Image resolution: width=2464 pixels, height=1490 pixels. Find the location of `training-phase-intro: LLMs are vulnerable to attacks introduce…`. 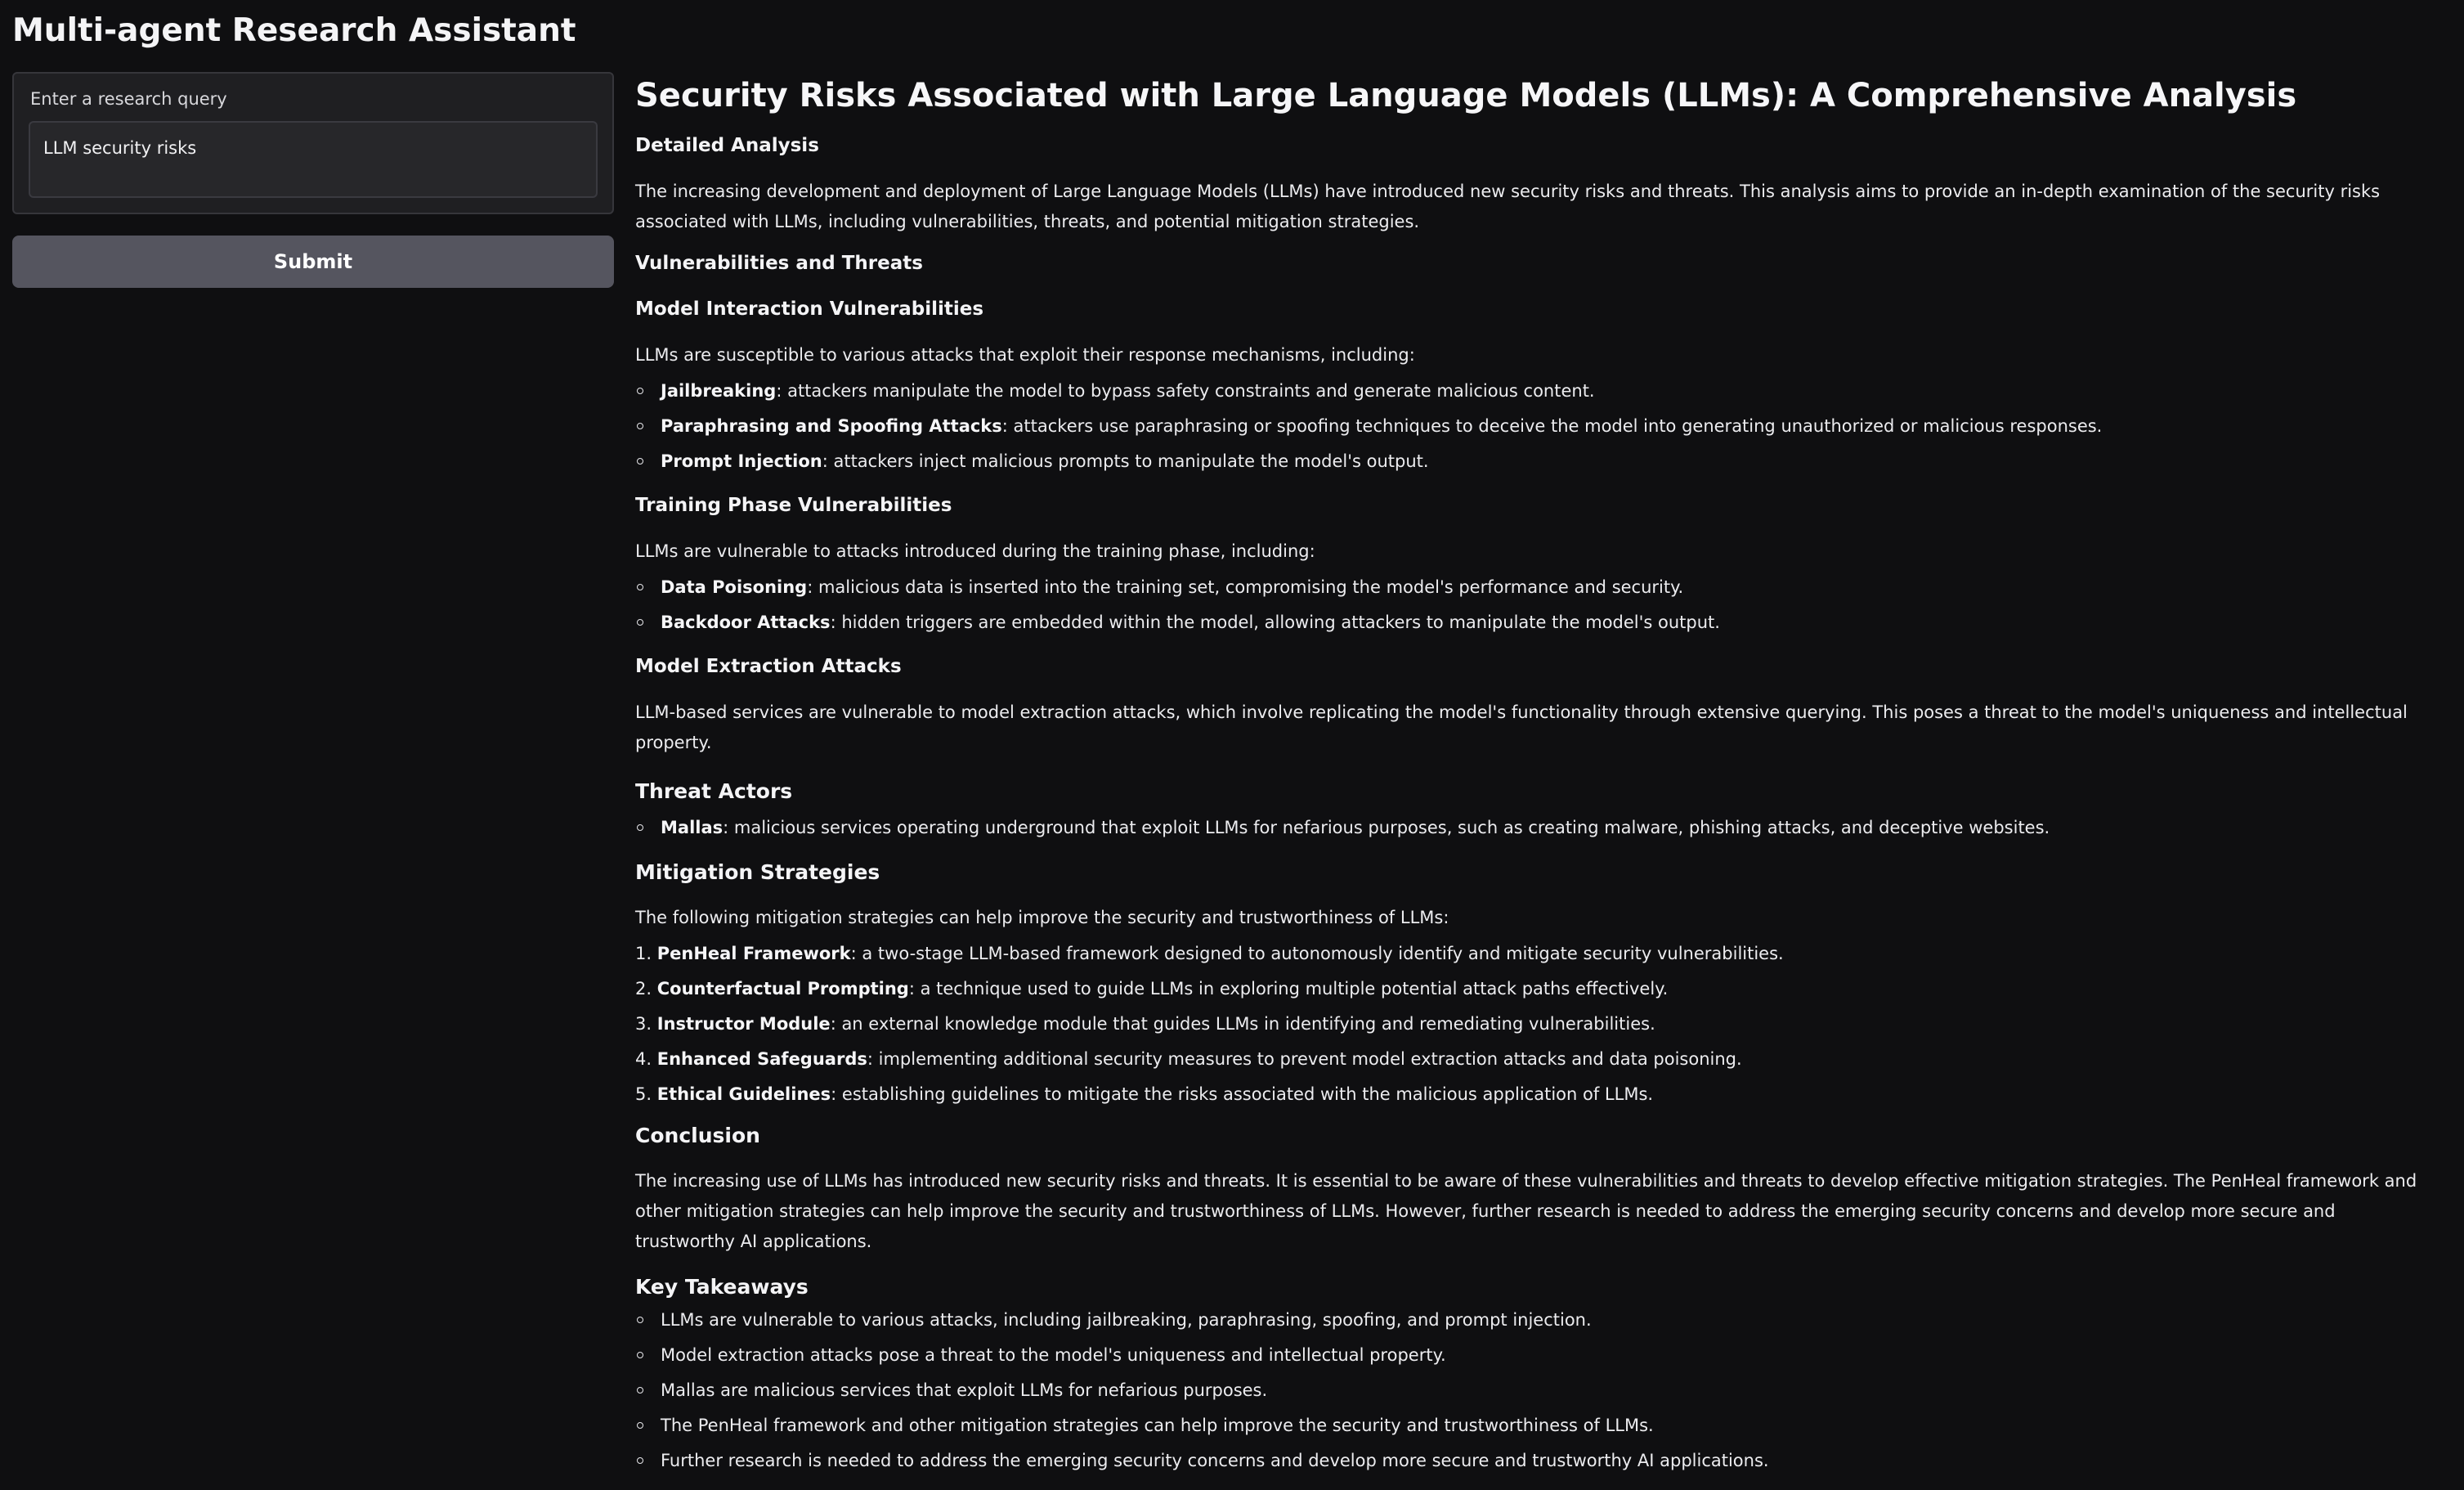

training-phase-intro: LLMs are vulnerable to attacks introduce… is located at coordinates (975, 551).